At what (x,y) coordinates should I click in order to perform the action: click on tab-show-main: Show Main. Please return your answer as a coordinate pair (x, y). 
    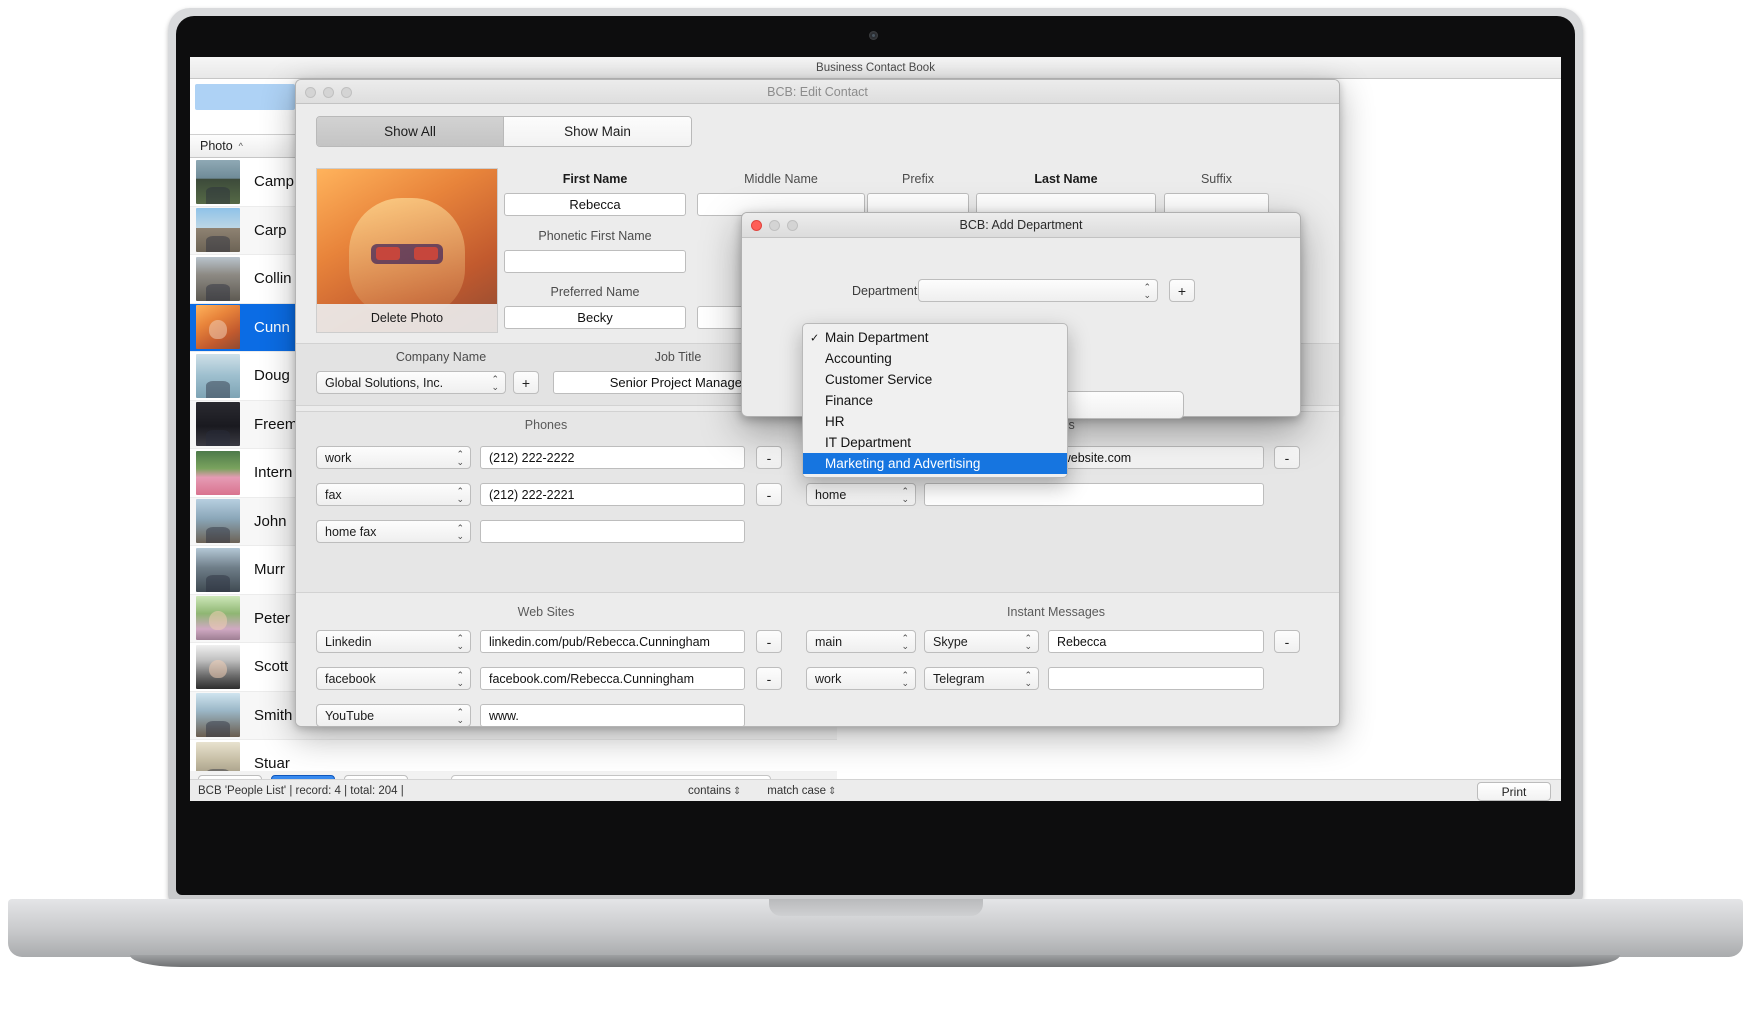
    Looking at the image, I should click on (597, 131).